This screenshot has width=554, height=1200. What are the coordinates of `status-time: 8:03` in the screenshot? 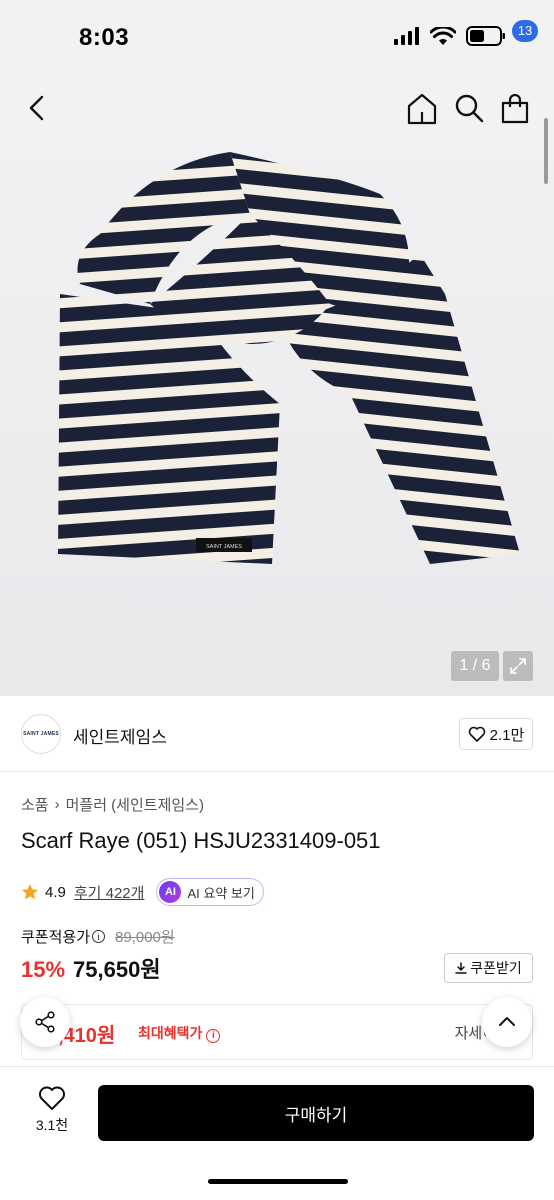 It's located at (104, 37).